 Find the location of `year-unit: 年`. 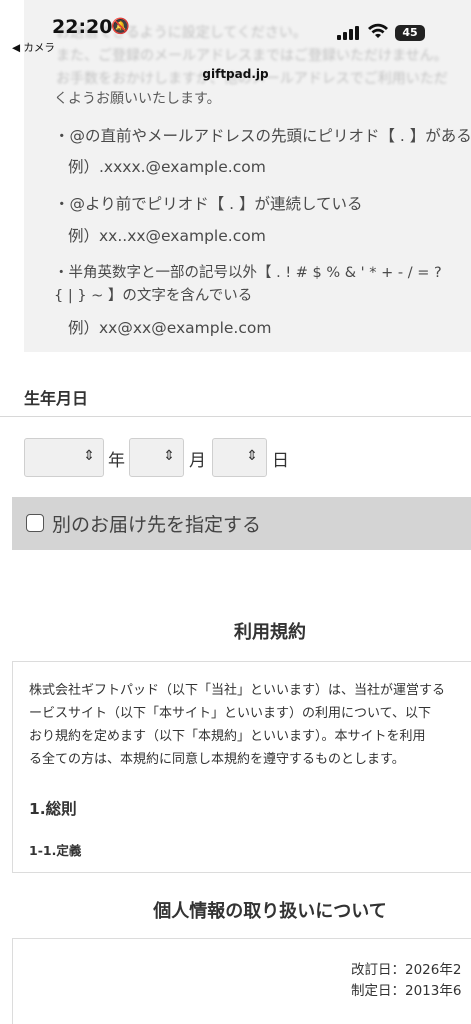

year-unit: 年 is located at coordinates (116, 461).